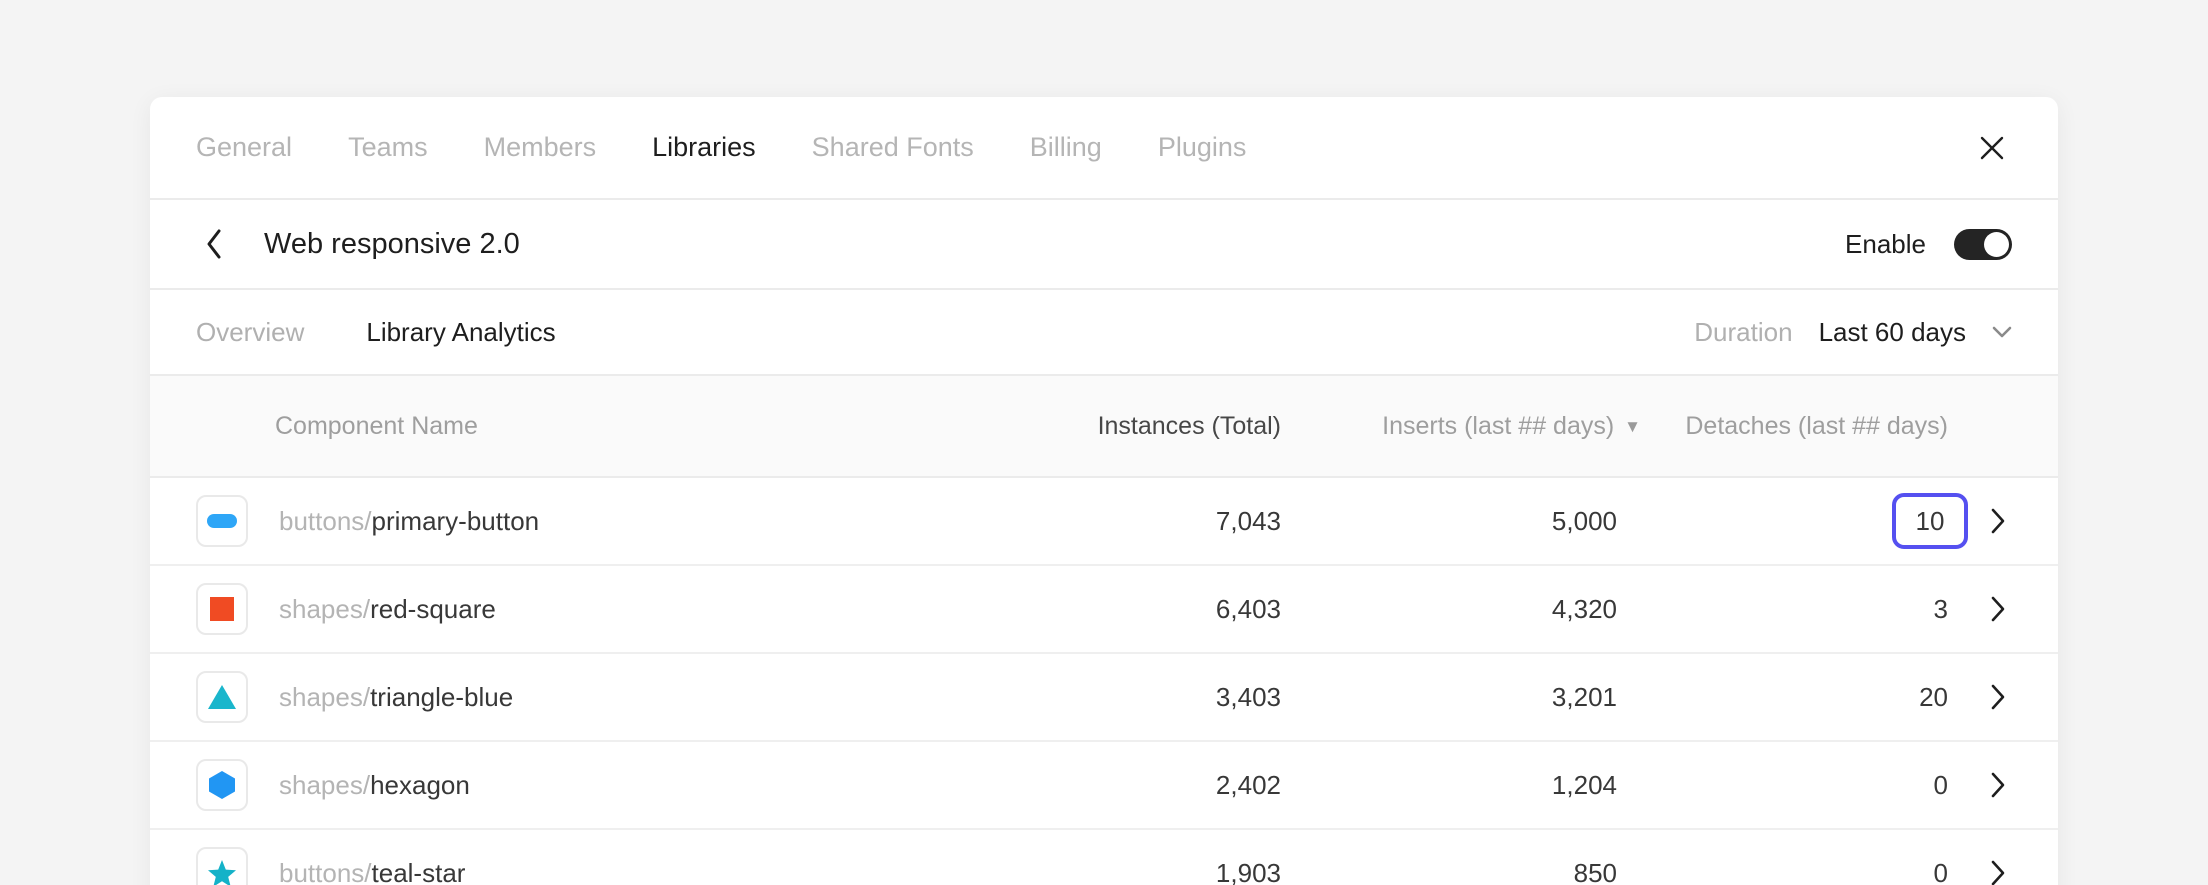 This screenshot has width=2208, height=885. What do you see at coordinates (1498, 425) in the screenshot?
I see `header-inserts-label: Inserts (last ## days)` at bounding box center [1498, 425].